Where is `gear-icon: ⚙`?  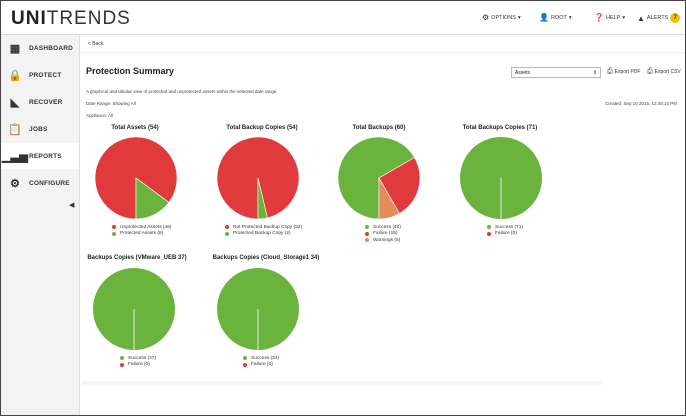 gear-icon: ⚙ is located at coordinates (15, 183).